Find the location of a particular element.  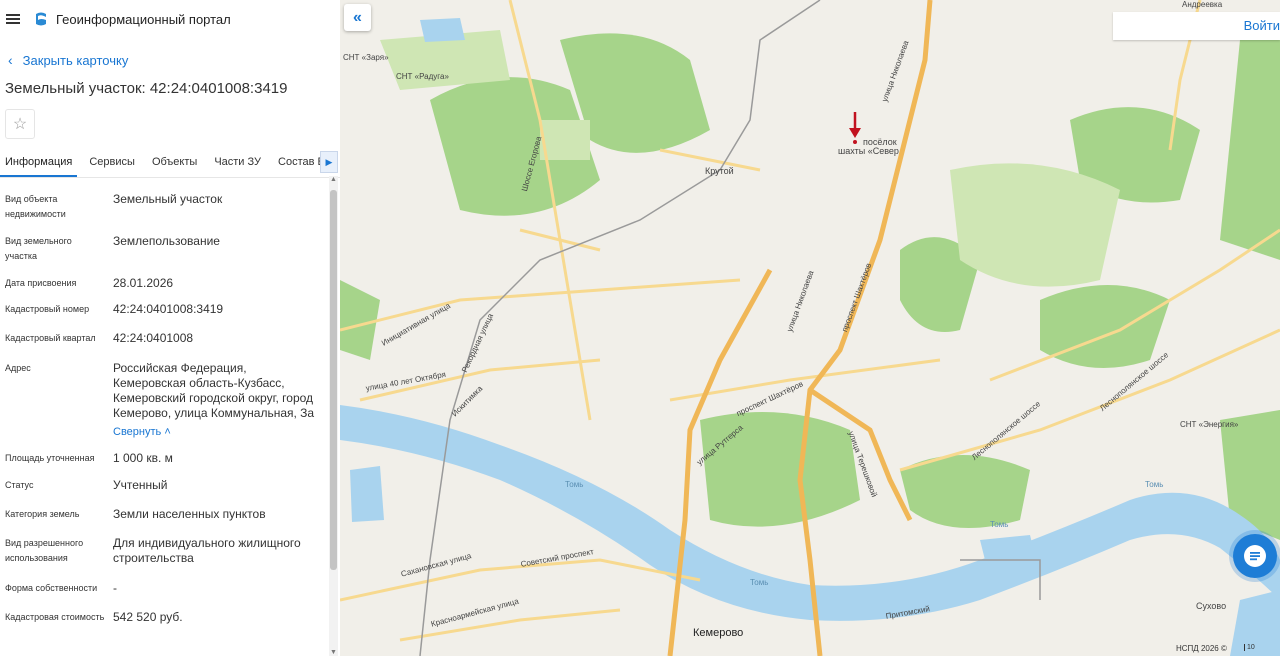

attr-value: Земельный участок is located at coordinates (168, 199).